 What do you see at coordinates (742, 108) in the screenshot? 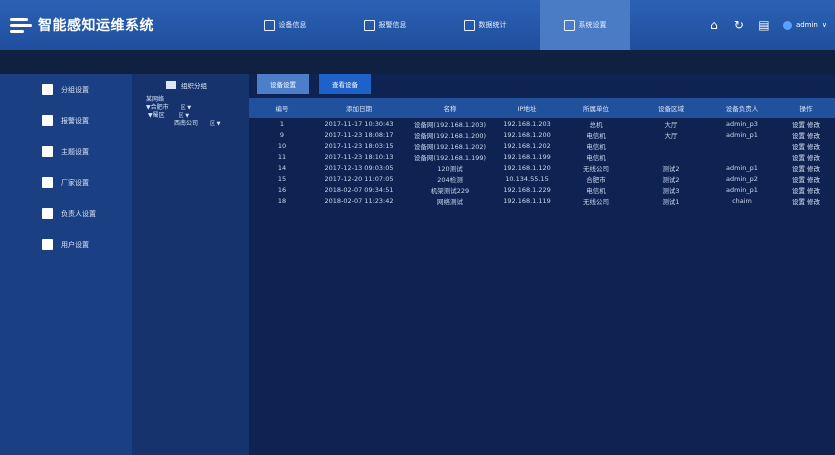
I see `col-owner: 设备负责人` at bounding box center [742, 108].